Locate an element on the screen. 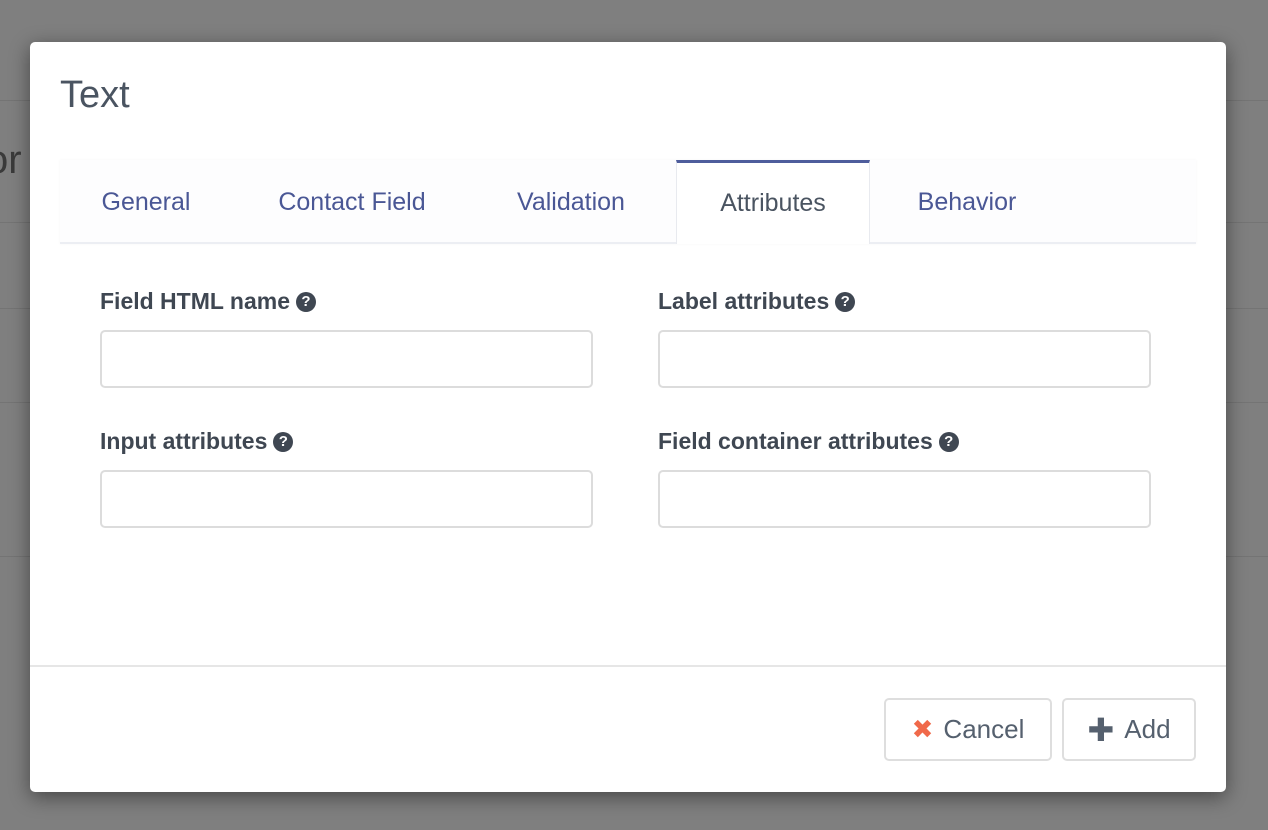  field-container-attributes-label: Field container attributes ? is located at coordinates (808, 441).